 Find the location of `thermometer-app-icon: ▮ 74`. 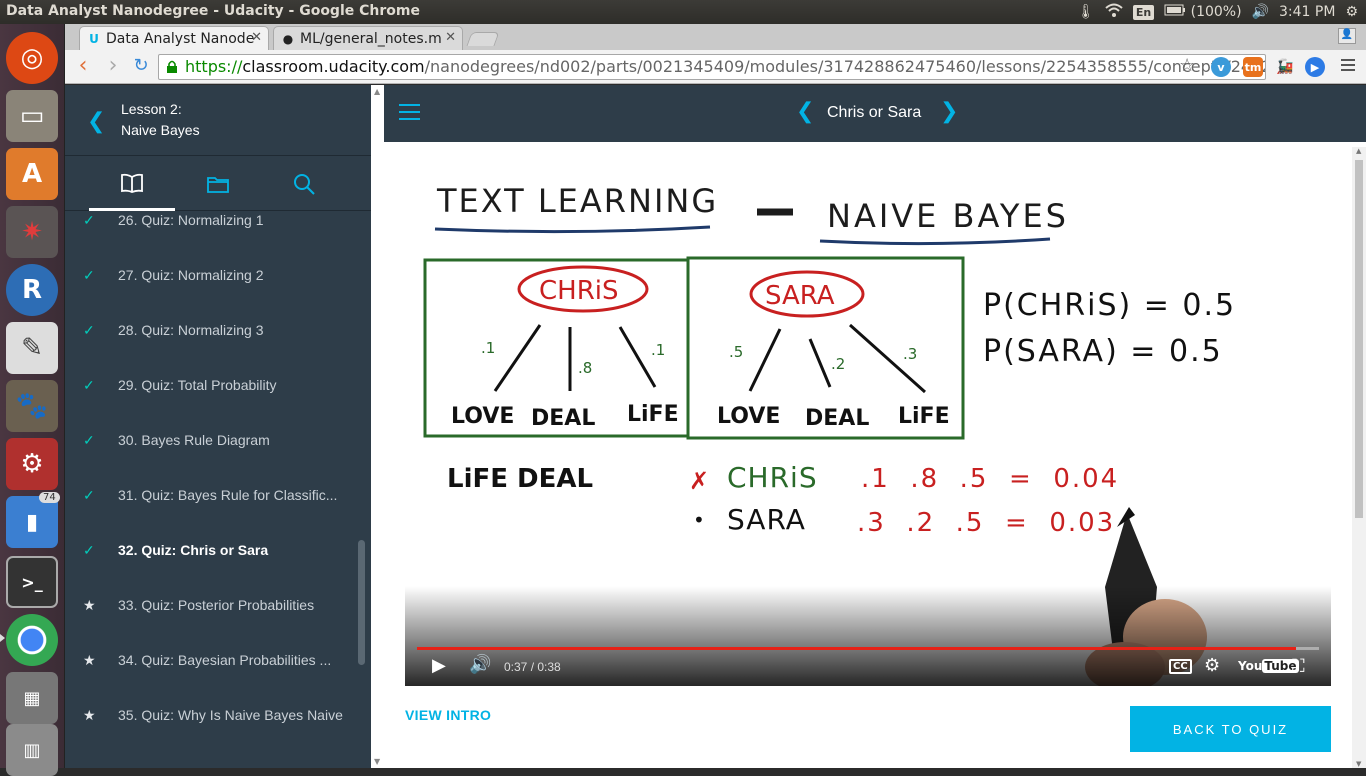

thermometer-app-icon: ▮ 74 is located at coordinates (33, 520).